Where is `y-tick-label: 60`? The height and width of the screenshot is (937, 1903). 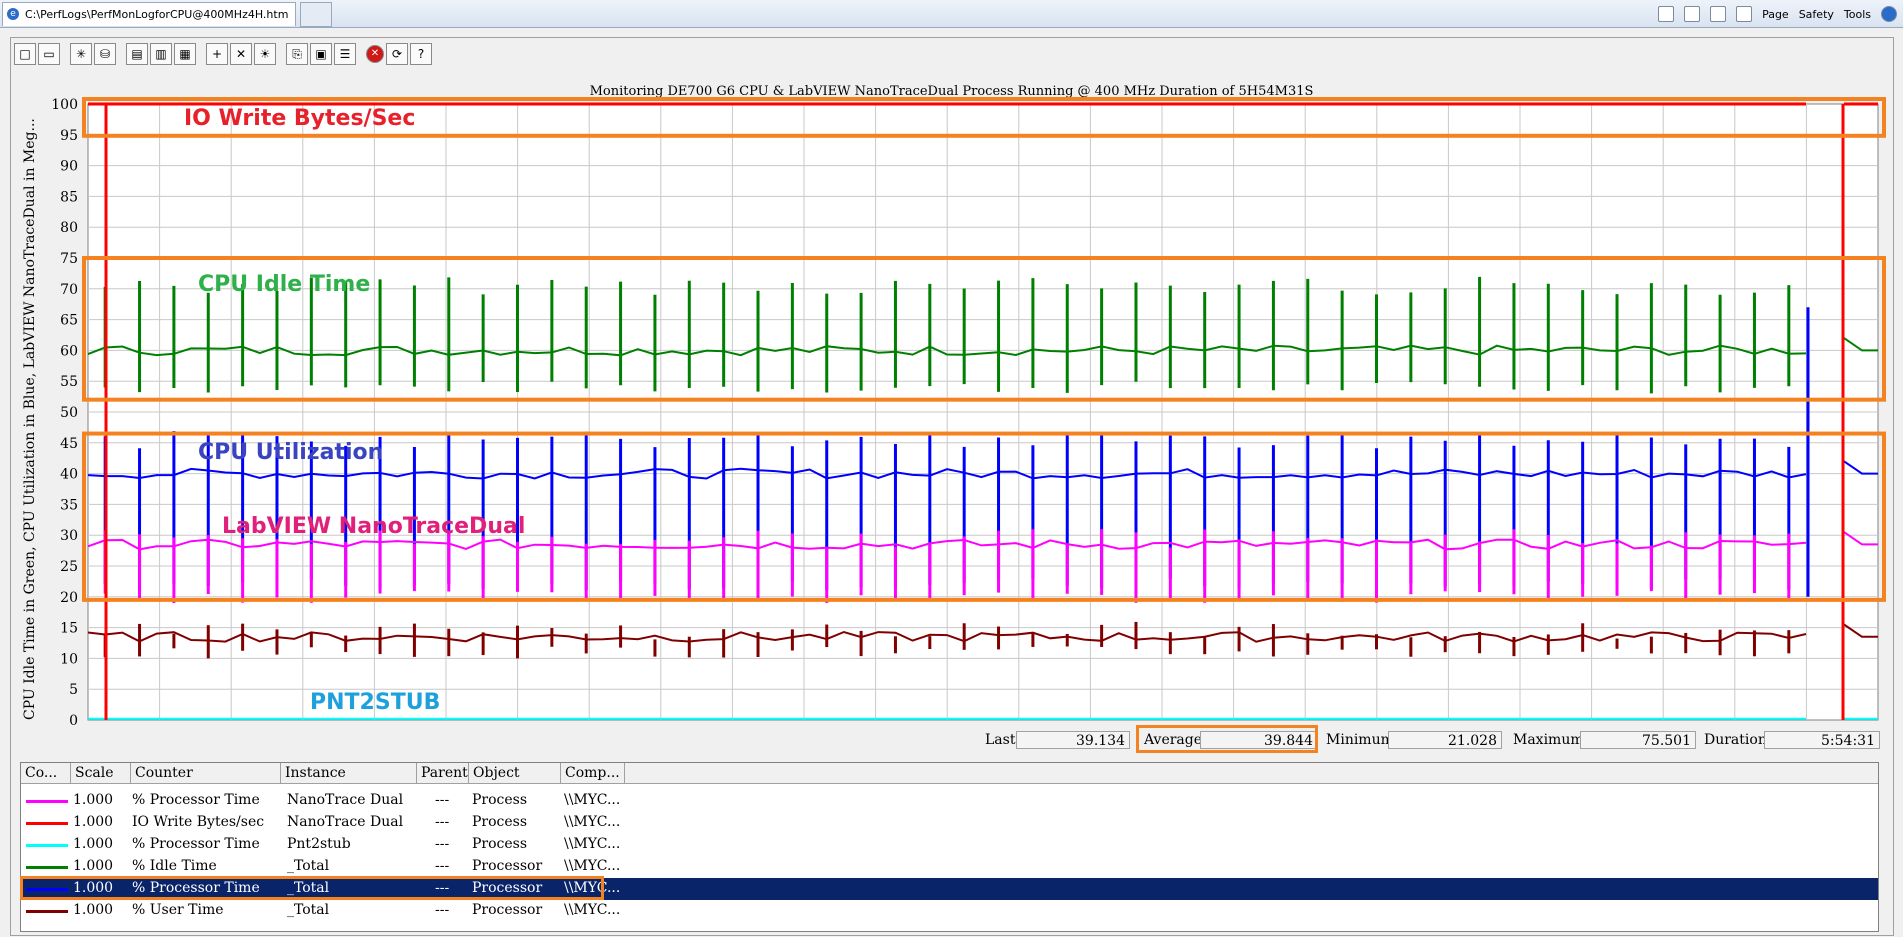
y-tick-label: 60 is located at coordinates (69, 351).